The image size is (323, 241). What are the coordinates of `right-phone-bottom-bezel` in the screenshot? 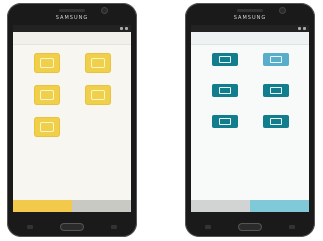 It's located at (250, 224).